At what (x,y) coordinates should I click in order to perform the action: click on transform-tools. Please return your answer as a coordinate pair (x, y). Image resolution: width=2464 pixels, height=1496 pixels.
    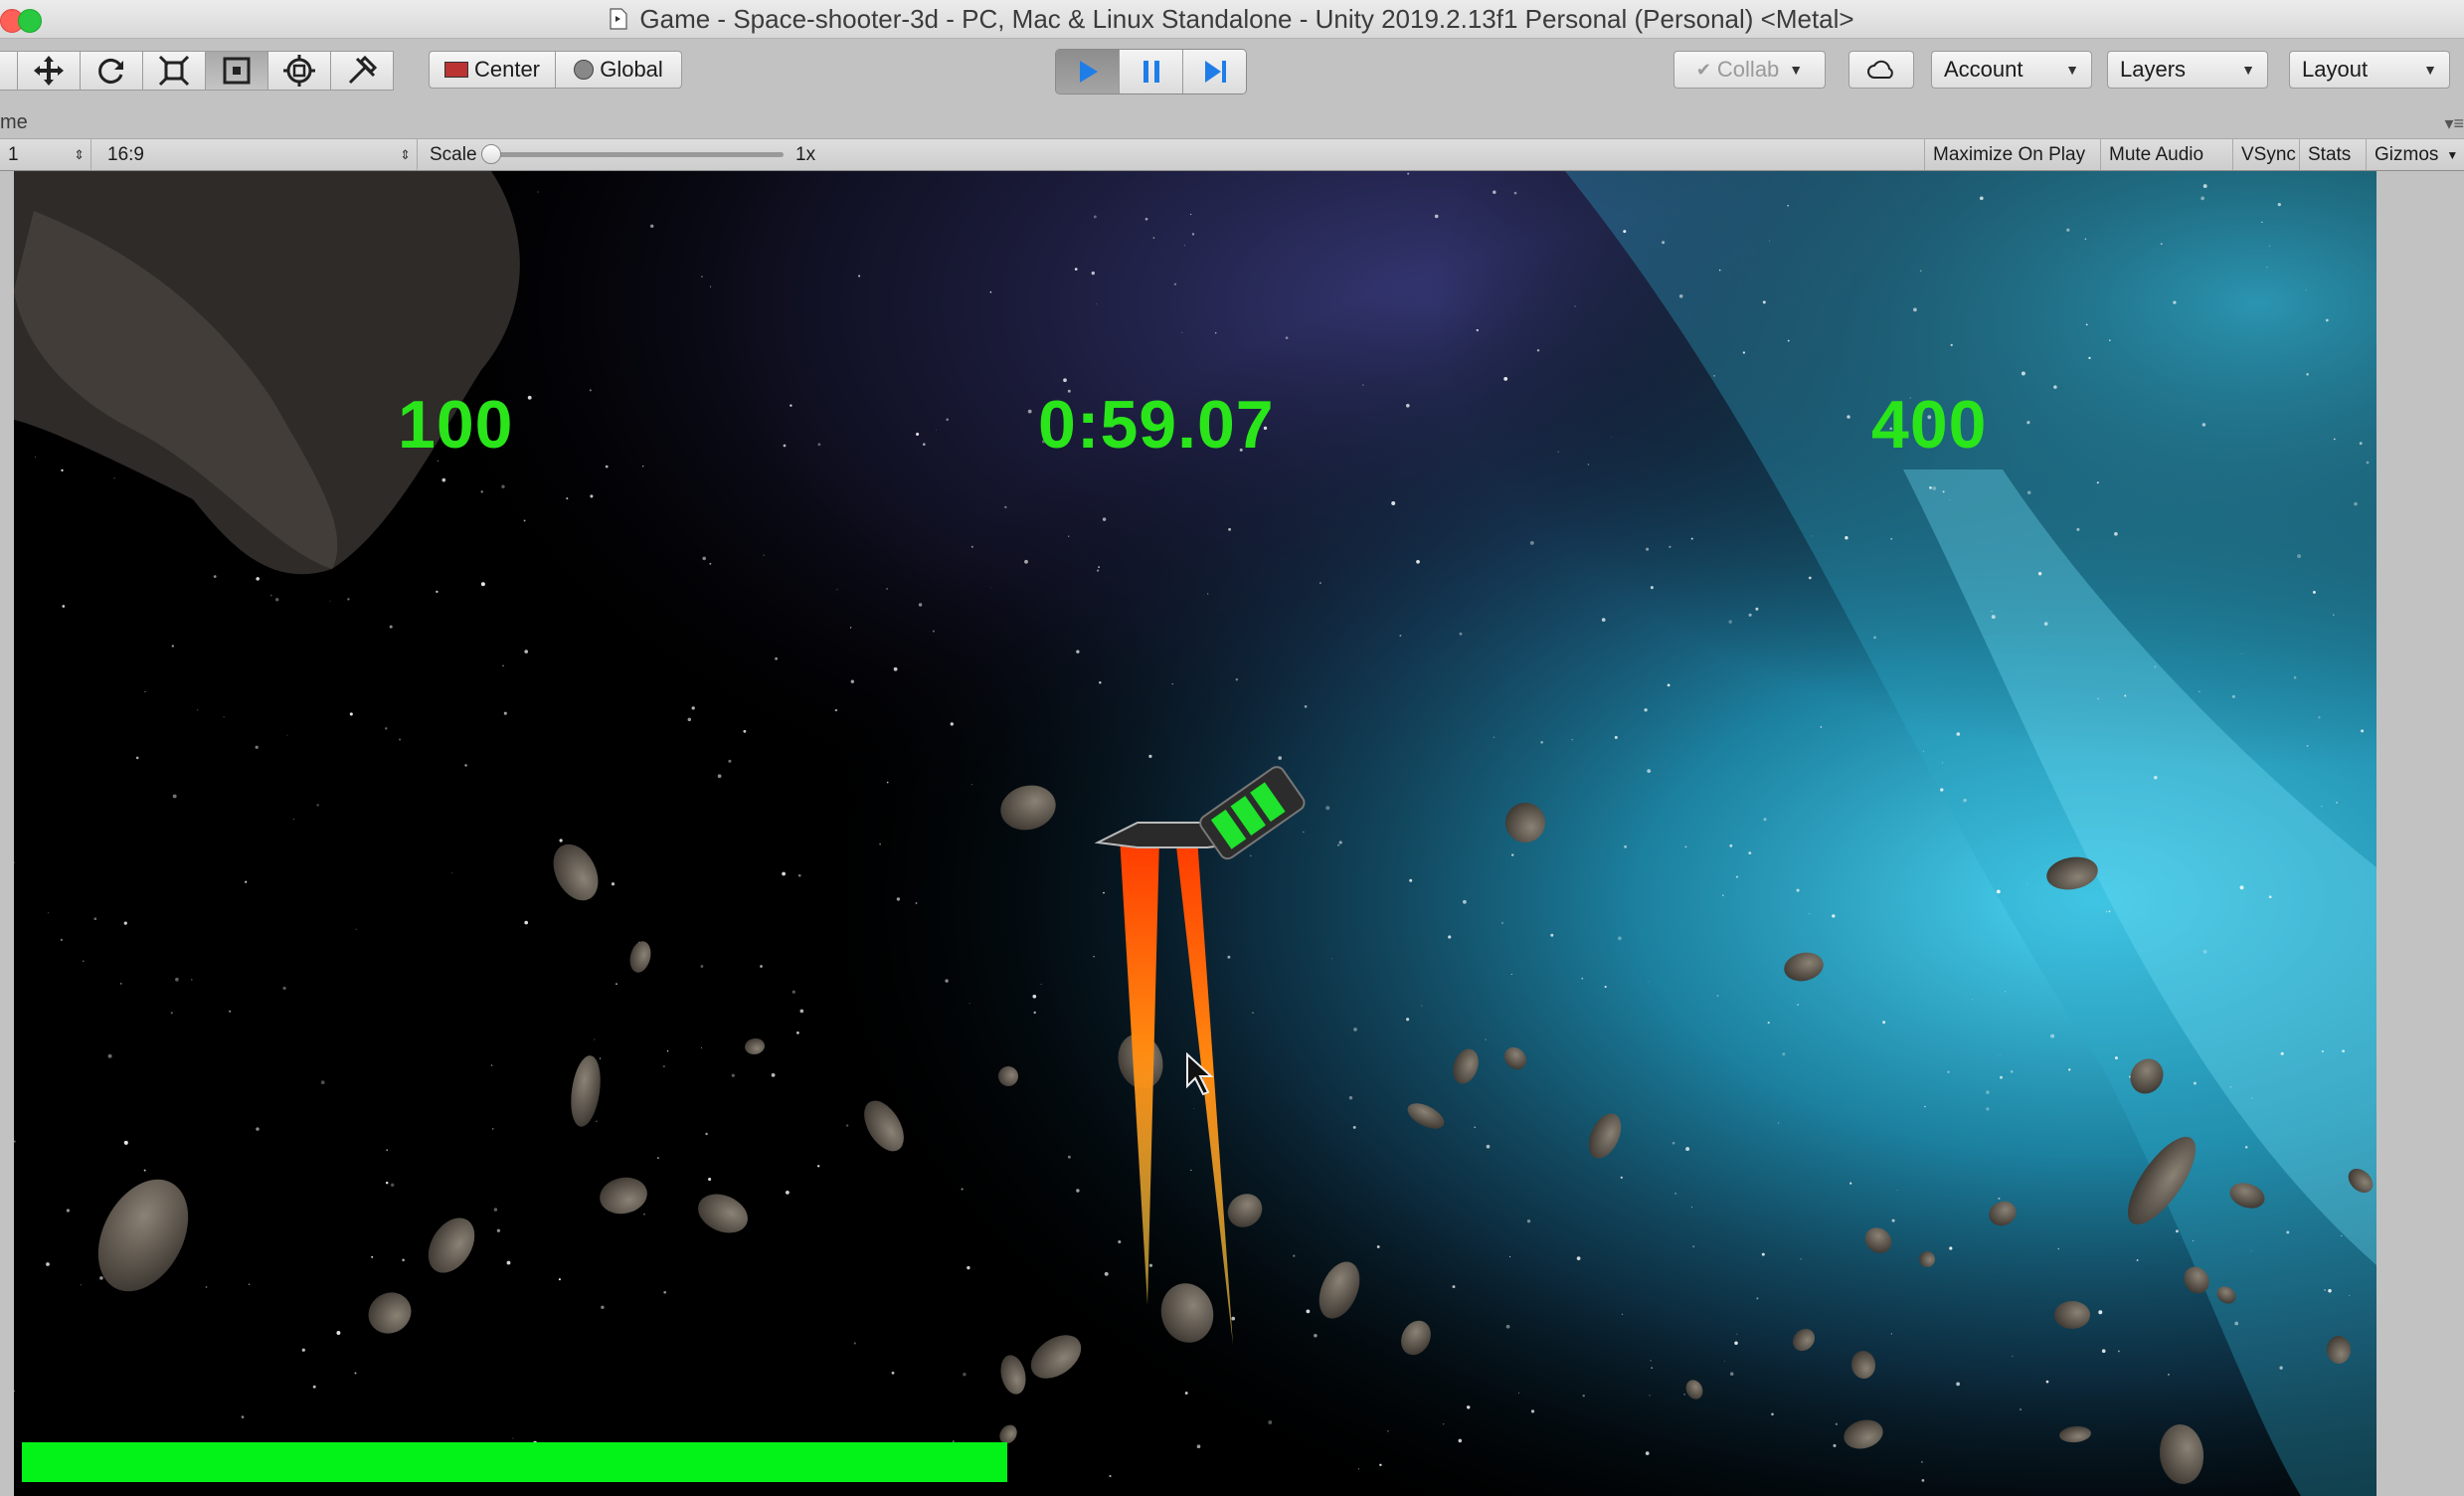
    Looking at the image, I should click on (197, 71).